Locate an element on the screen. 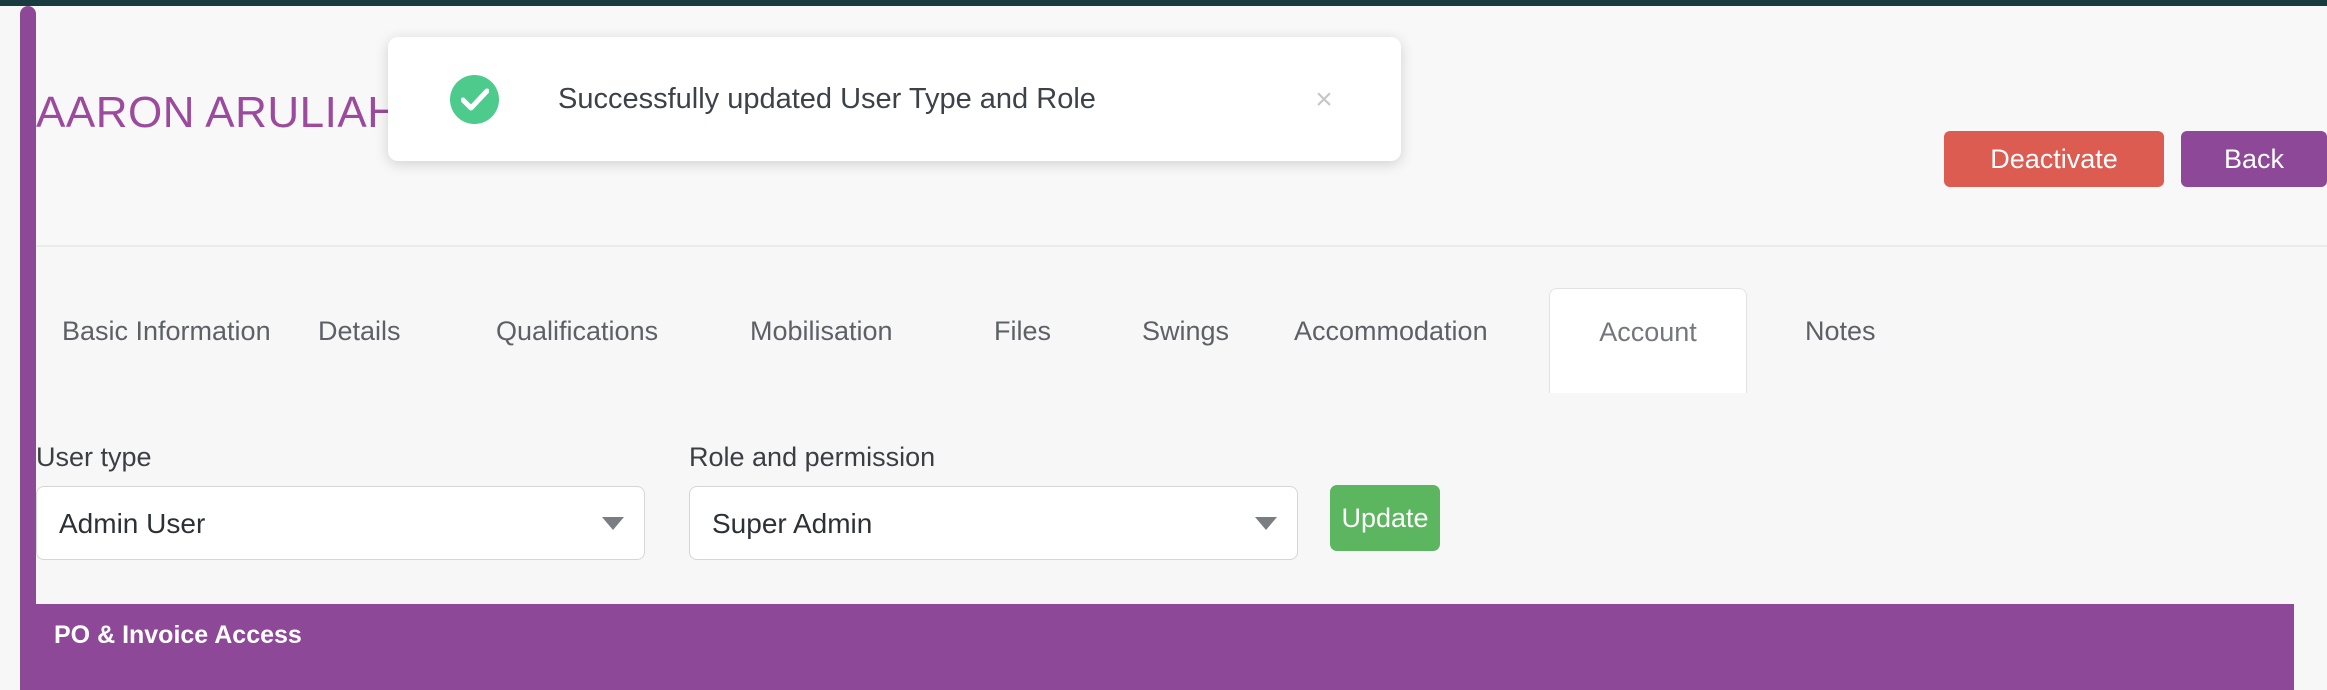 This screenshot has width=2327, height=690. role-permission-selected-value: Super Admin is located at coordinates (792, 523).